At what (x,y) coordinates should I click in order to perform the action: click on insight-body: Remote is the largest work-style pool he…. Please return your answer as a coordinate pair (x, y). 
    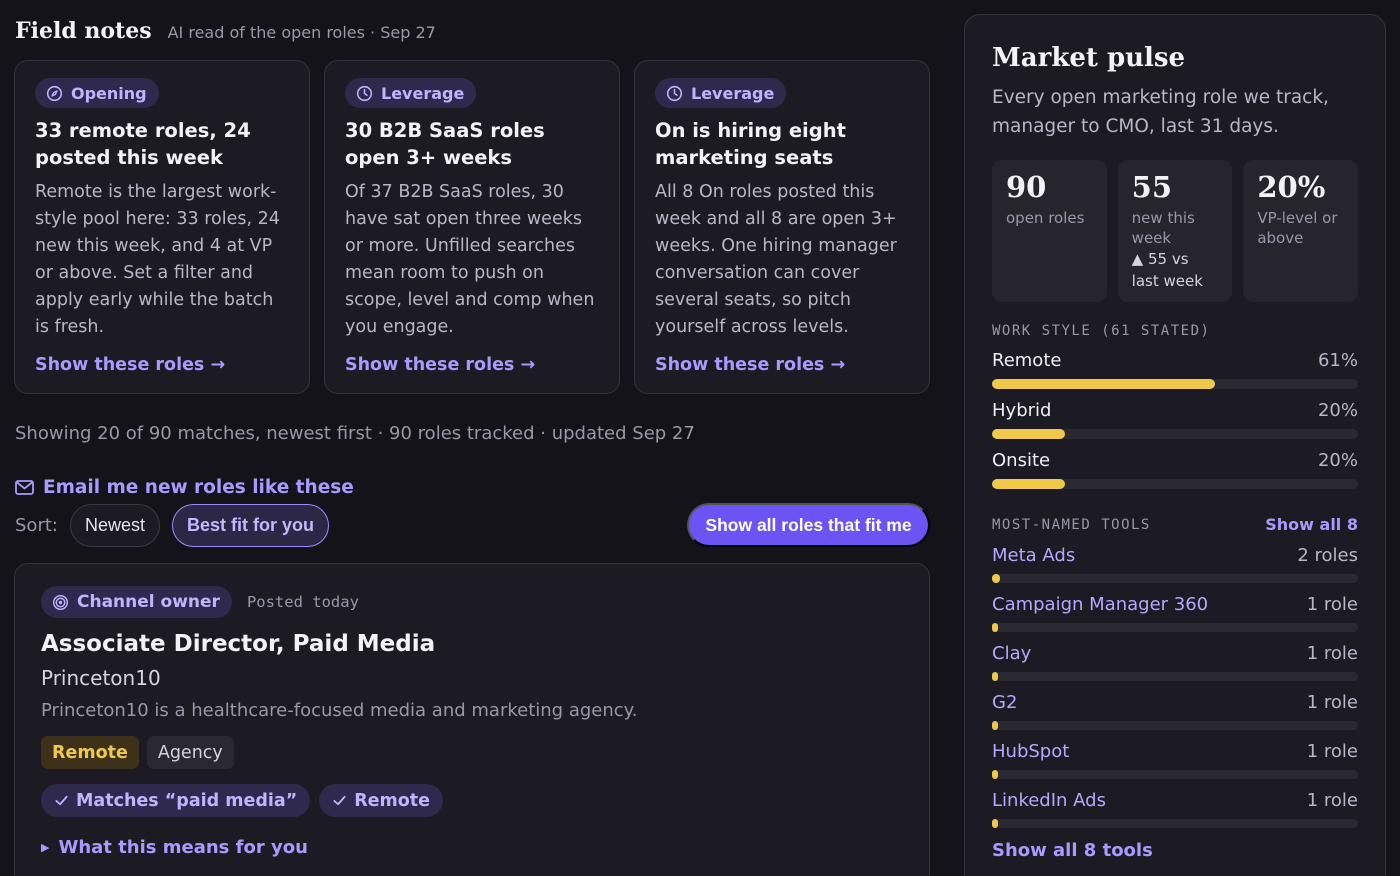
    Looking at the image, I should click on (157, 259).